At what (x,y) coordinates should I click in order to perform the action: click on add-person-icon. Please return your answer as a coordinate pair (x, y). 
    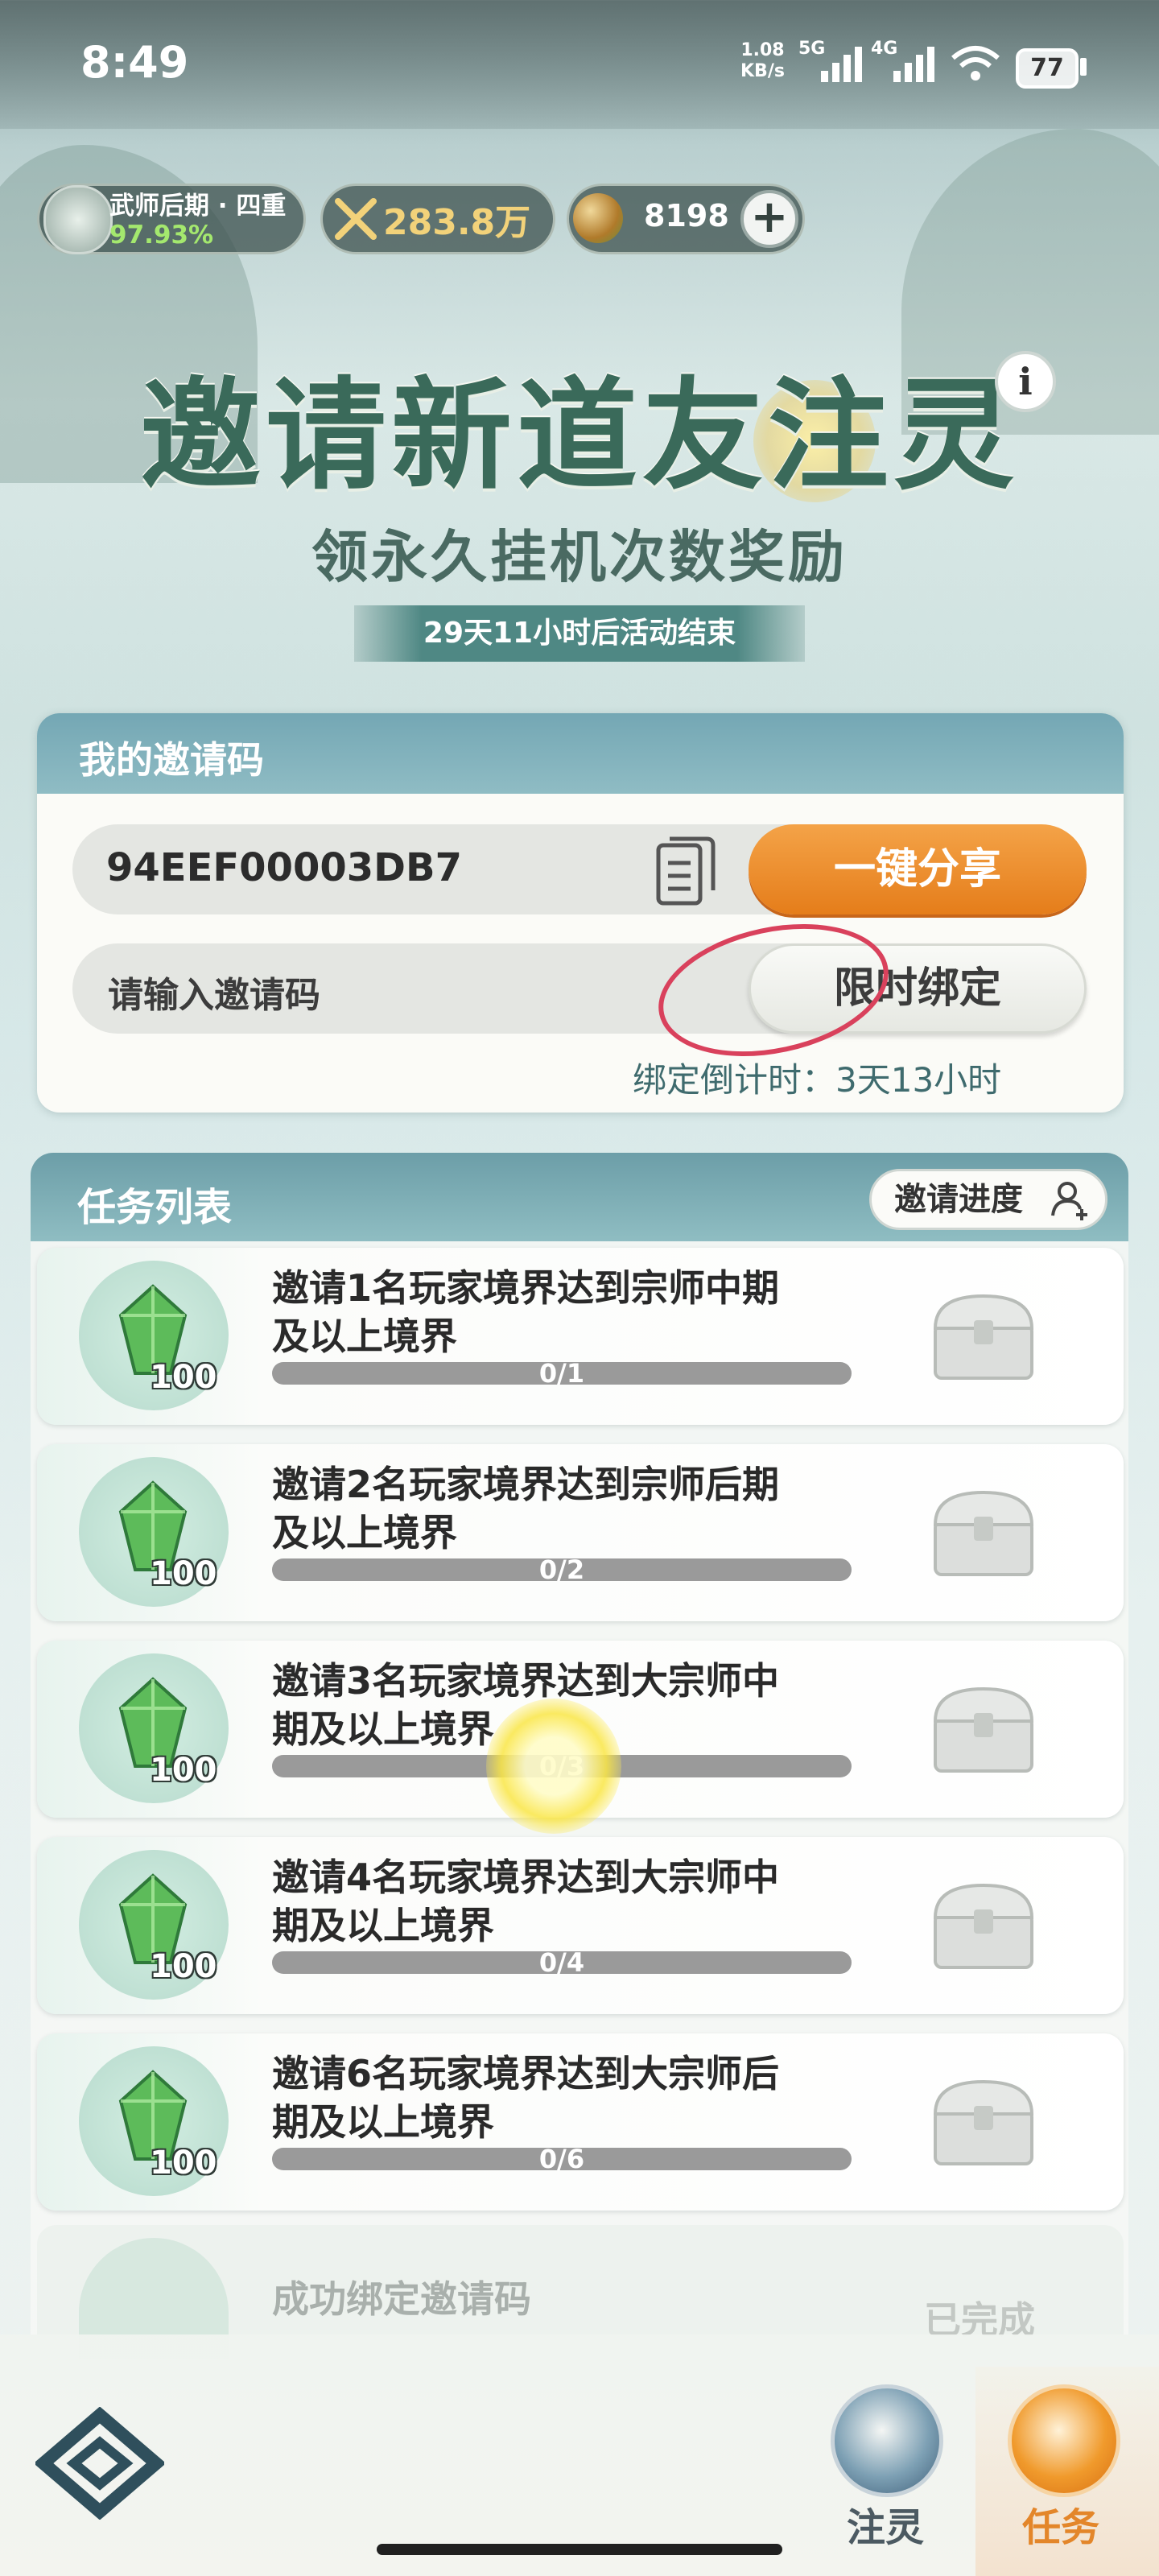
    Looking at the image, I should click on (1068, 1199).